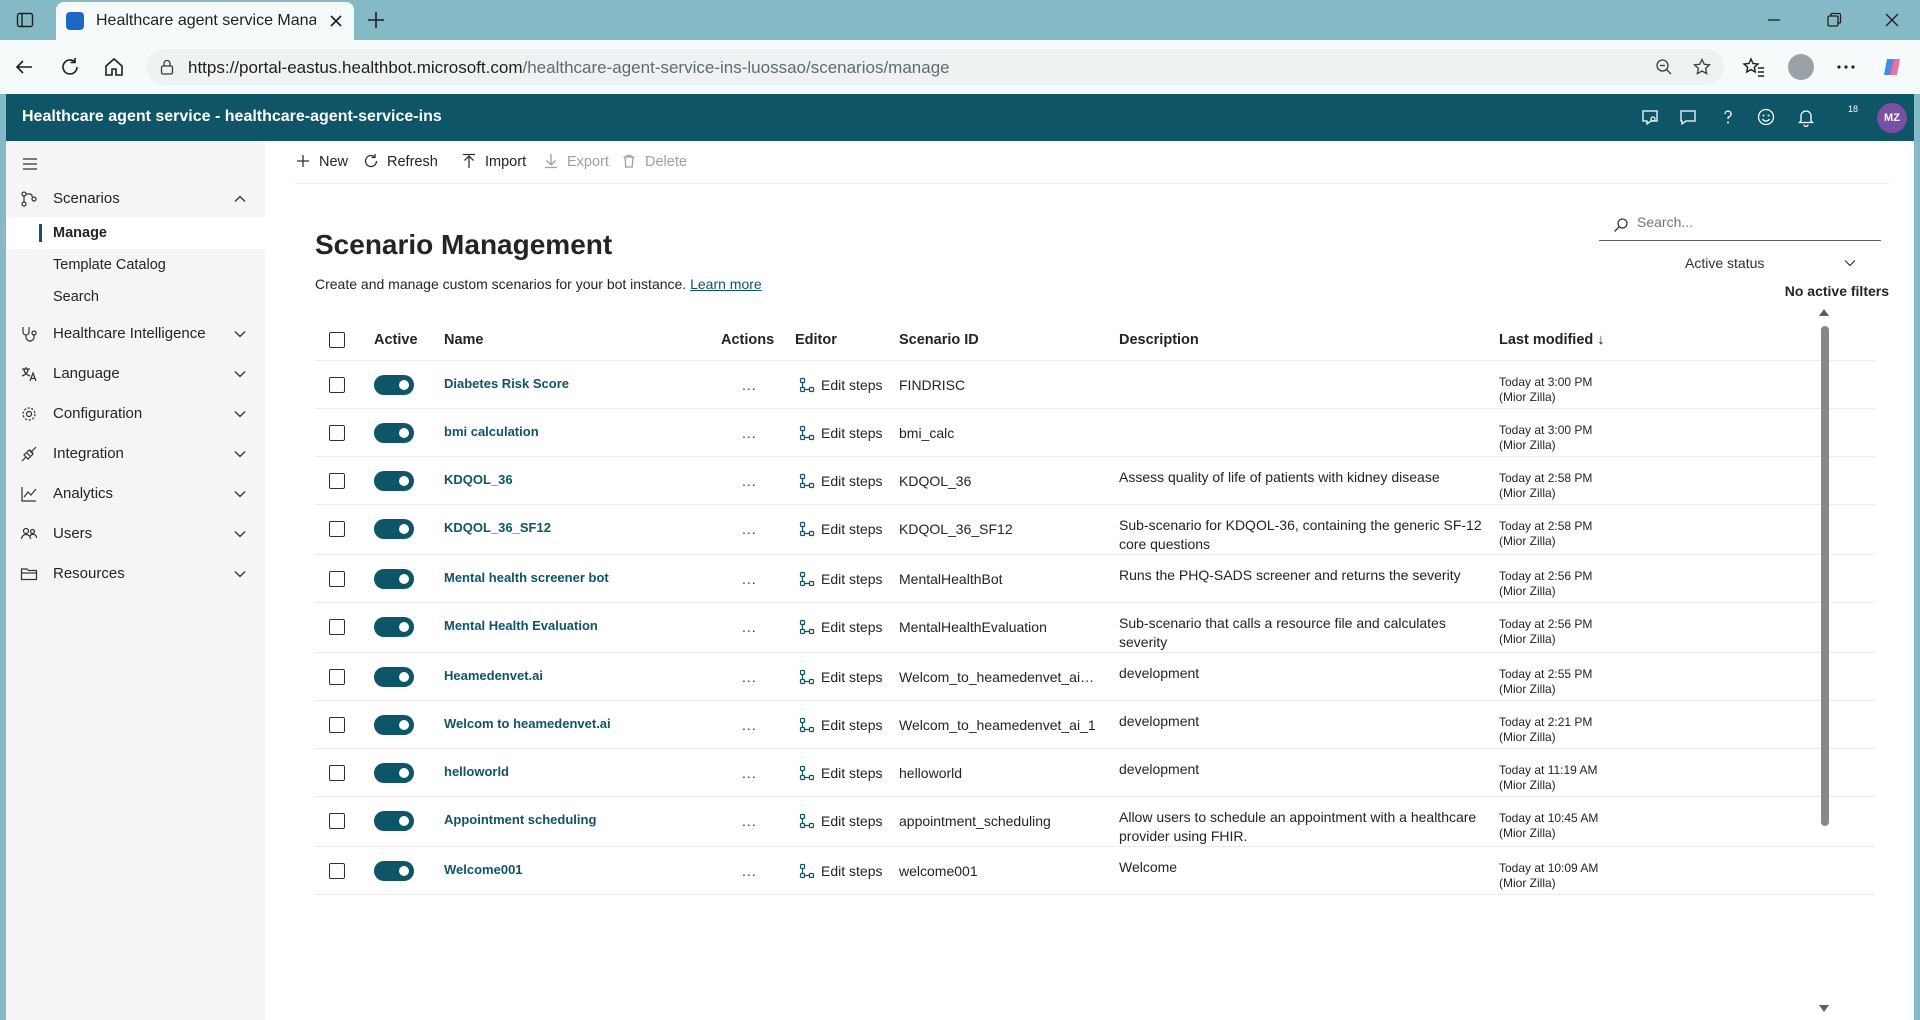 This screenshot has height=1020, width=1920. What do you see at coordinates (1702, 67) in the screenshot?
I see `favorite-star-icon` at bounding box center [1702, 67].